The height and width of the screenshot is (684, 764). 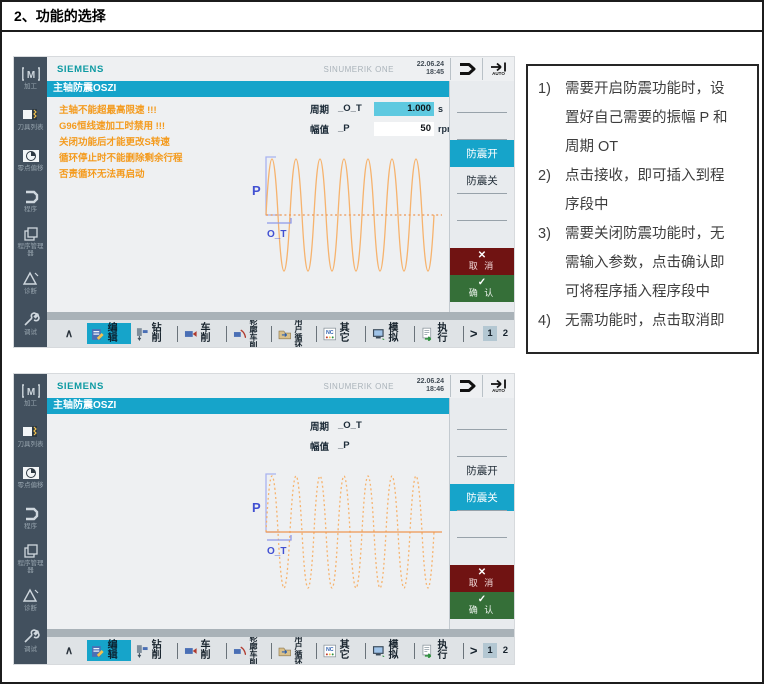 I want to click on diagnostics-icon, so click(x=31, y=596).